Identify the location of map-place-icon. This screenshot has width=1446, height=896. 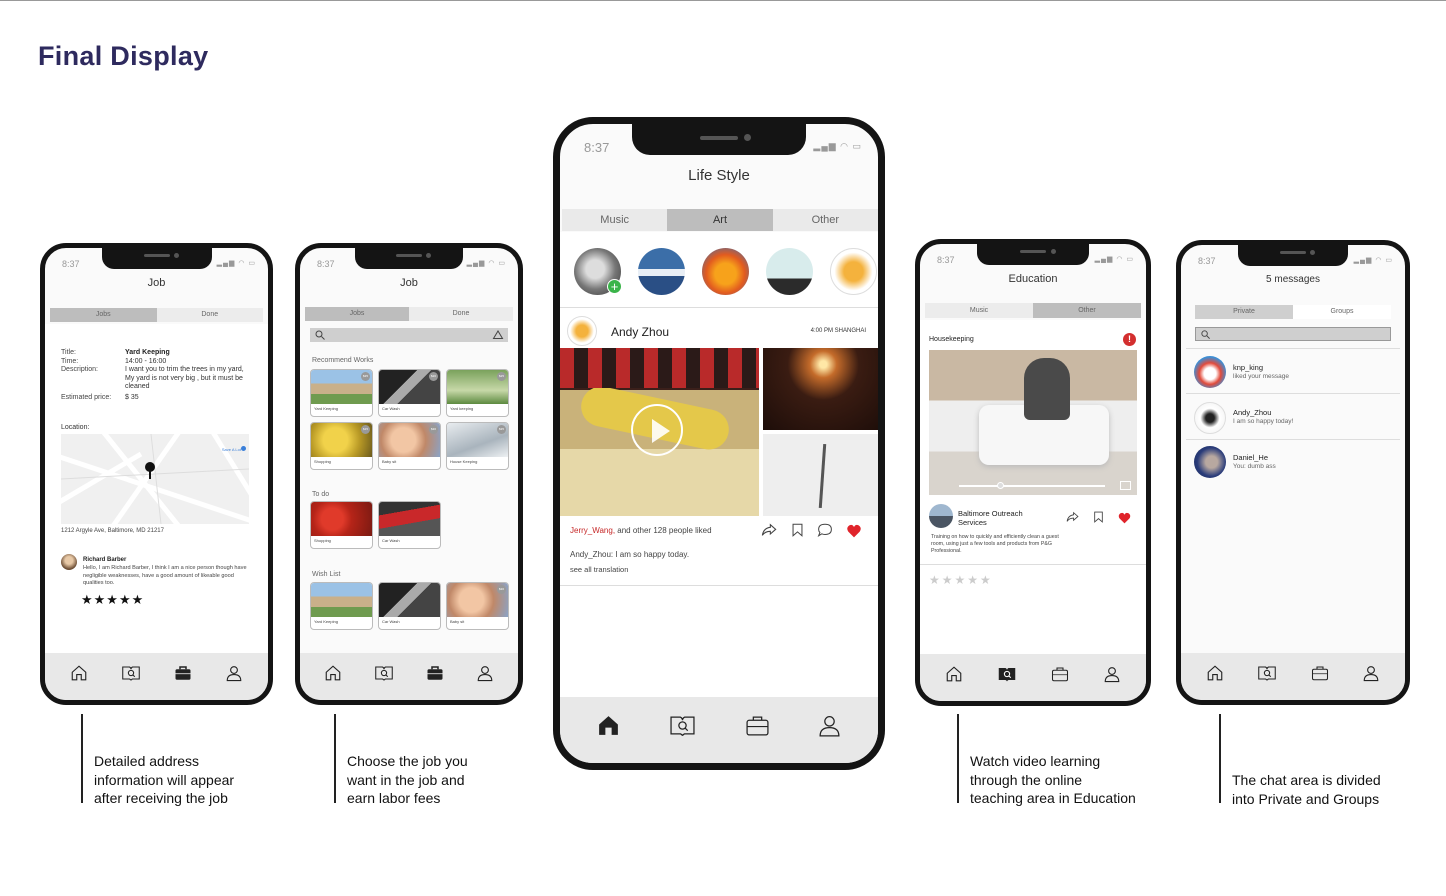
(243, 448).